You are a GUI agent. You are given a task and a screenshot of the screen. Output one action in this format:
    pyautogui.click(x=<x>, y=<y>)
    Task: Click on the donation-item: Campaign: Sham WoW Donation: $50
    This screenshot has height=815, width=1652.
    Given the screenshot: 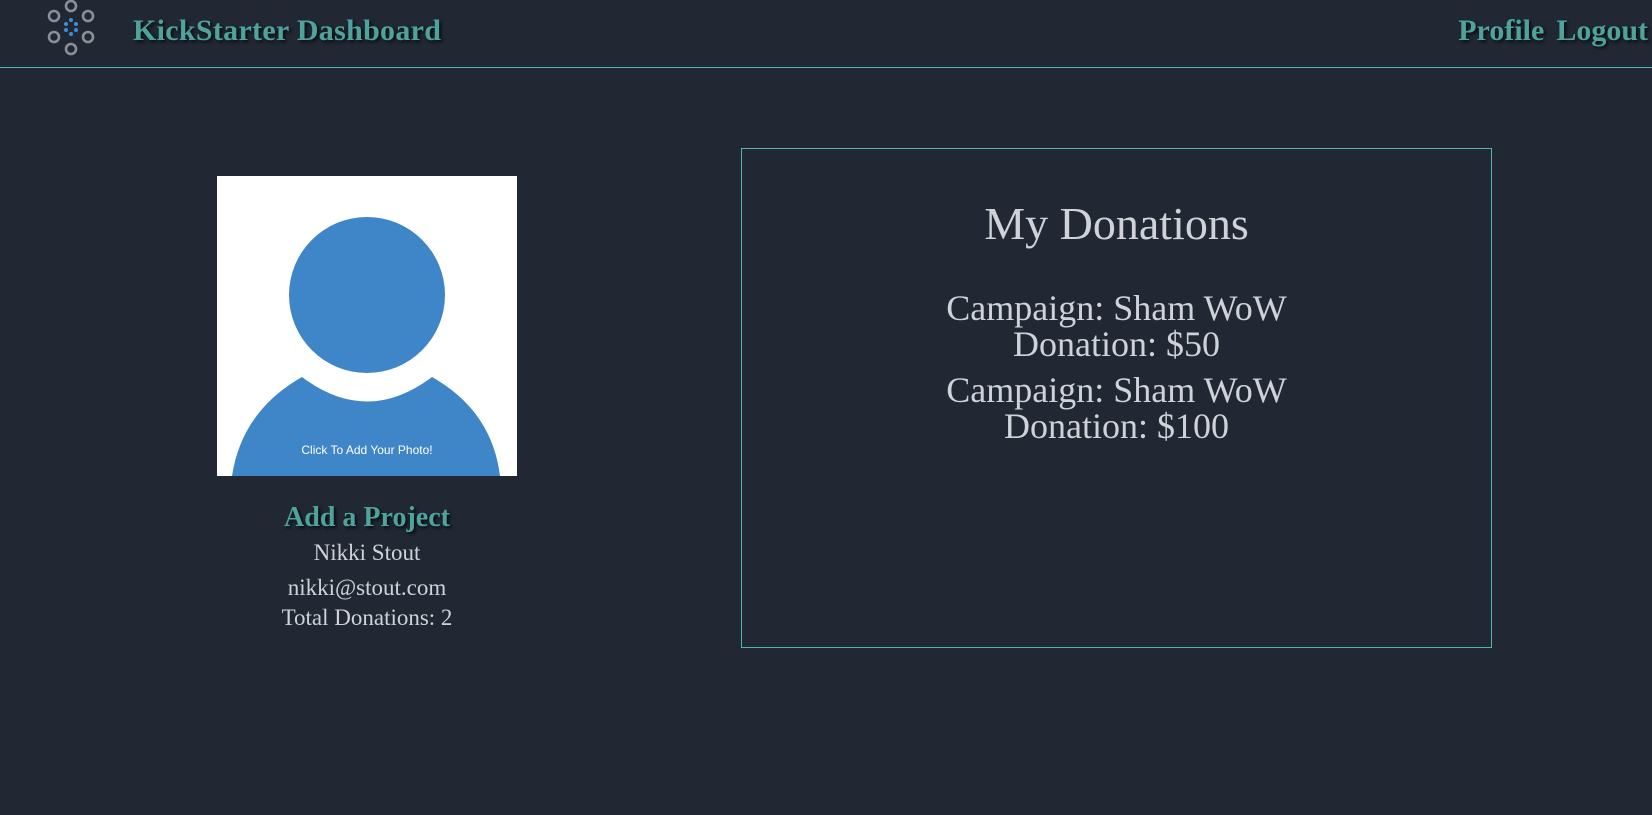 What is the action you would take?
    pyautogui.click(x=1116, y=326)
    